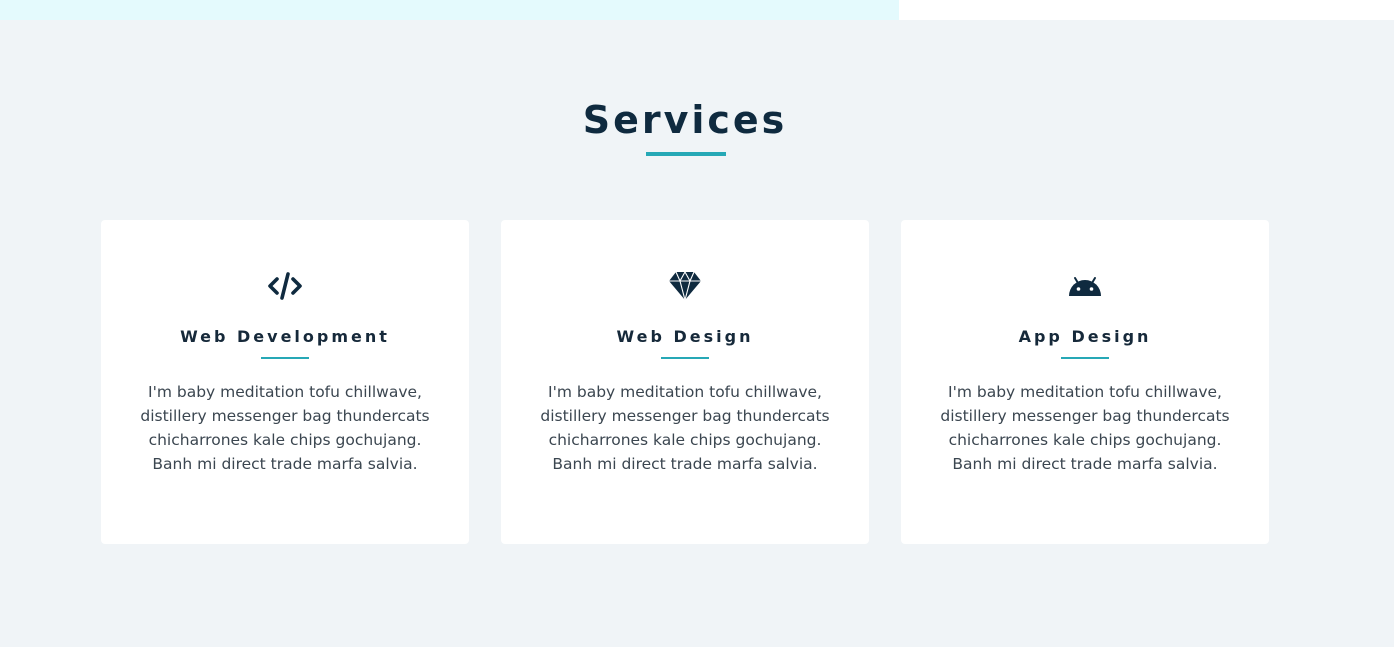 The image size is (1394, 647). Describe the element at coordinates (449, 10) in the screenshot. I see `top-strip-tint` at that location.